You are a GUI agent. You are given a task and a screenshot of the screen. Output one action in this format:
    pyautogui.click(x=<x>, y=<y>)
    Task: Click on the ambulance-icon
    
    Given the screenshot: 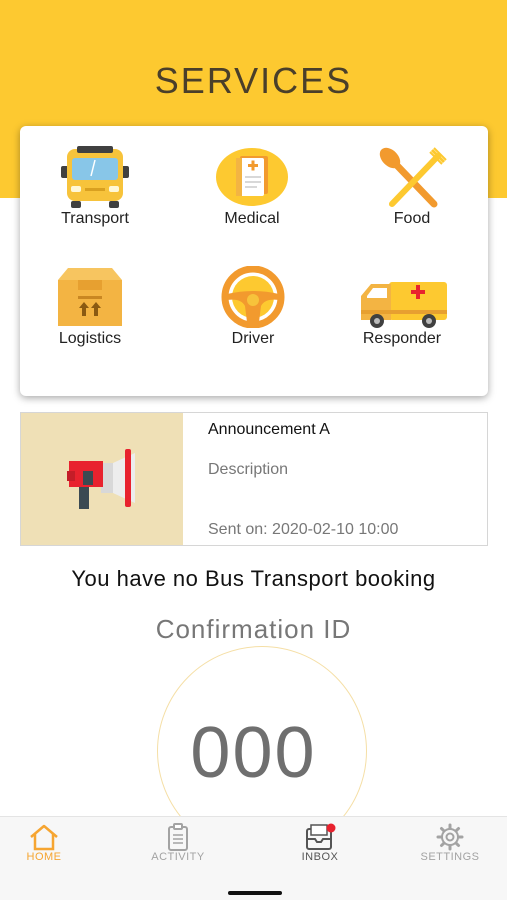 What is the action you would take?
    pyautogui.click(x=404, y=305)
    